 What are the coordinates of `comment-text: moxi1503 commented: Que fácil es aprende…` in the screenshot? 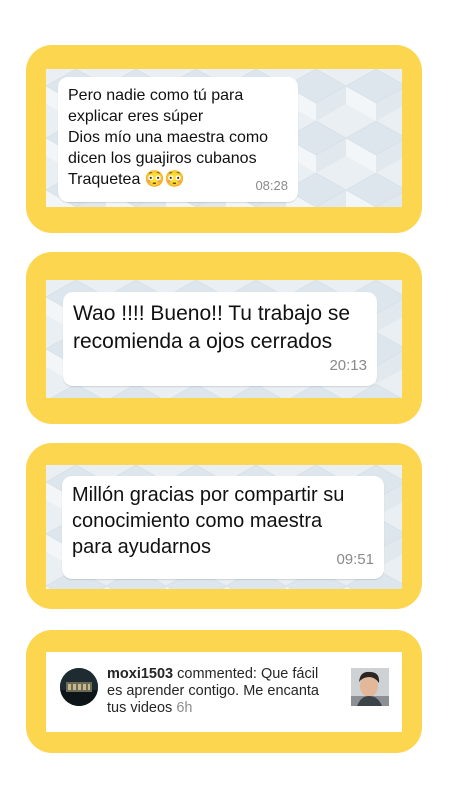 It's located at (227, 691).